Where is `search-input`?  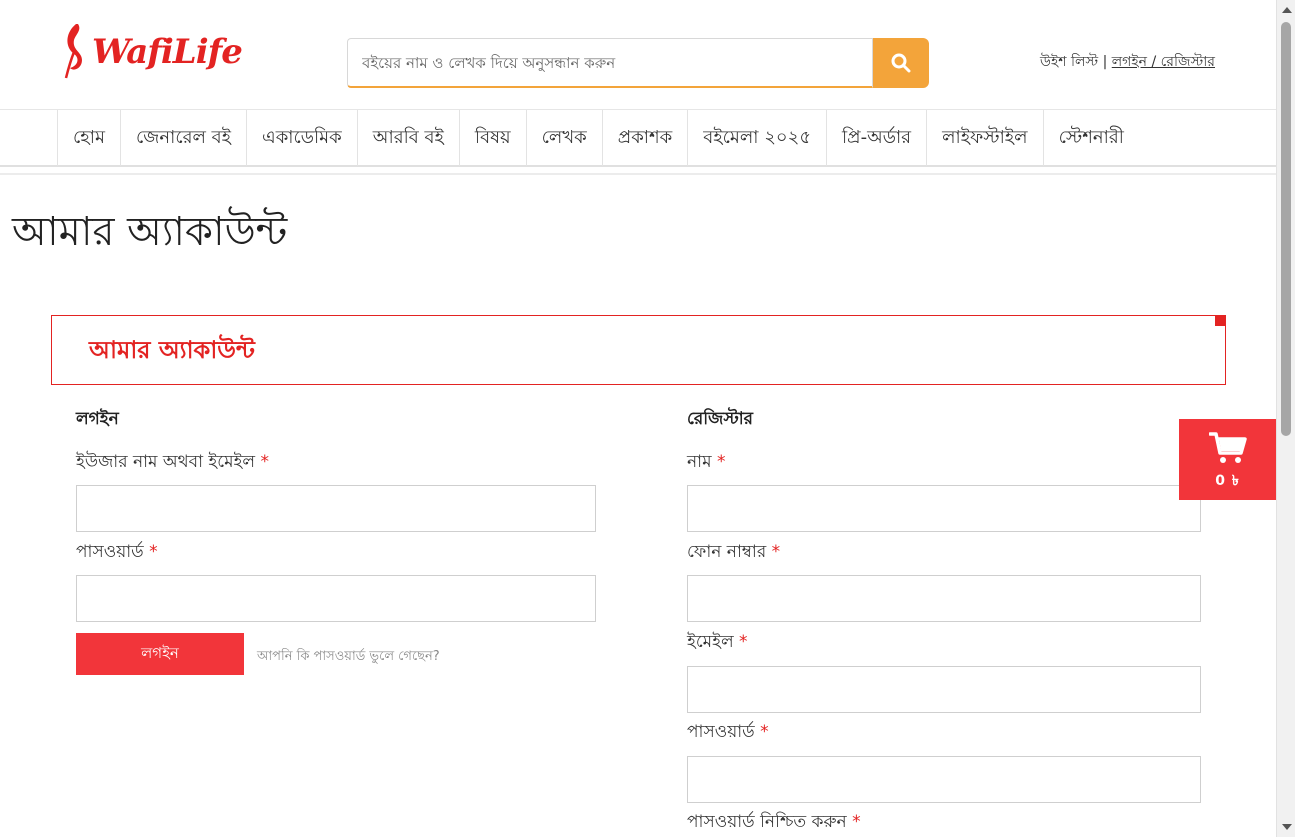
search-input is located at coordinates (610, 63).